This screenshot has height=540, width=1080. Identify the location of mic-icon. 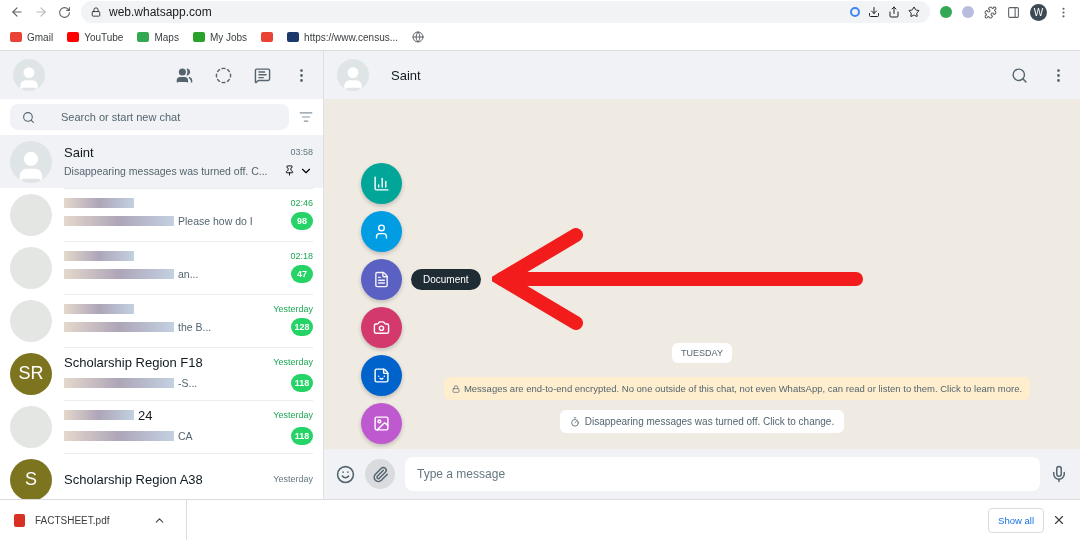
(1059, 474).